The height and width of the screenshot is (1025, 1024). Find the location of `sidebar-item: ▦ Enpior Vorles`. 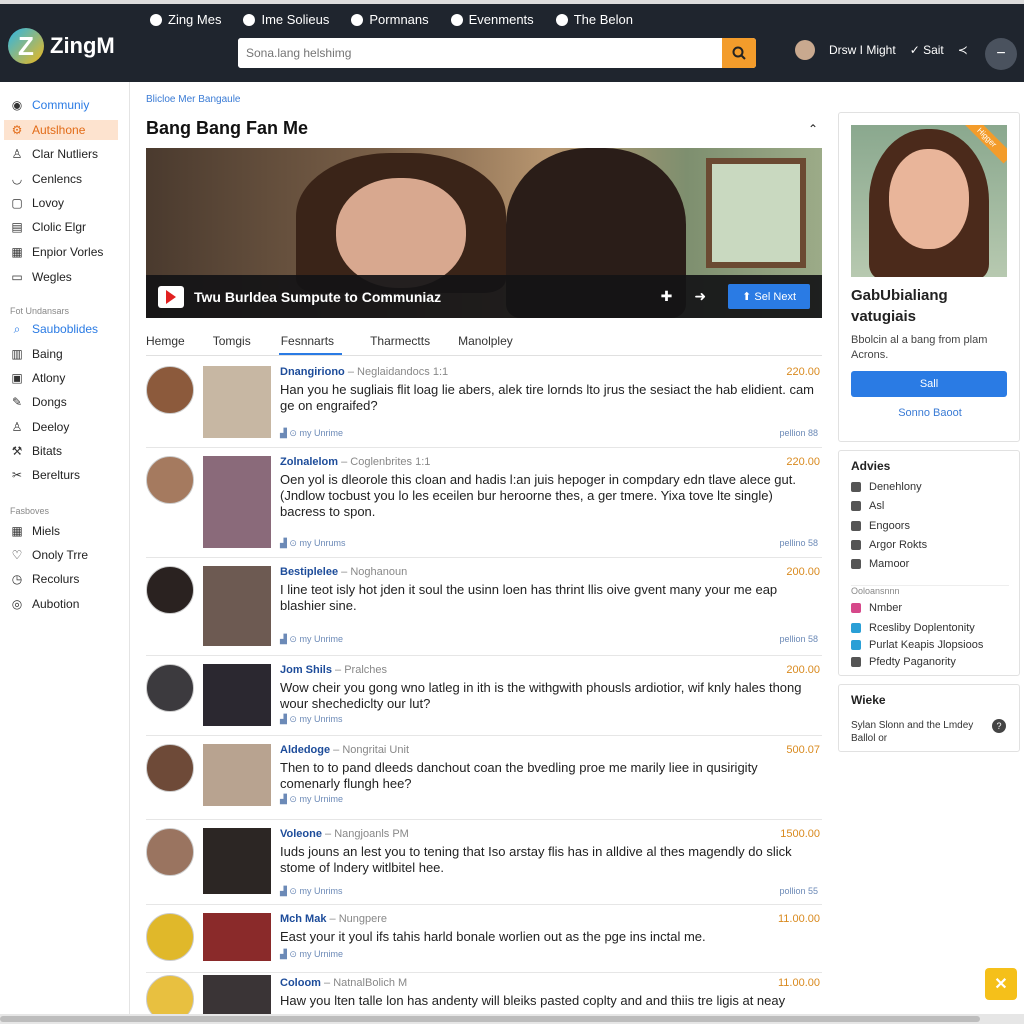

sidebar-item: ▦ Enpior Vorles is located at coordinates (56, 252).